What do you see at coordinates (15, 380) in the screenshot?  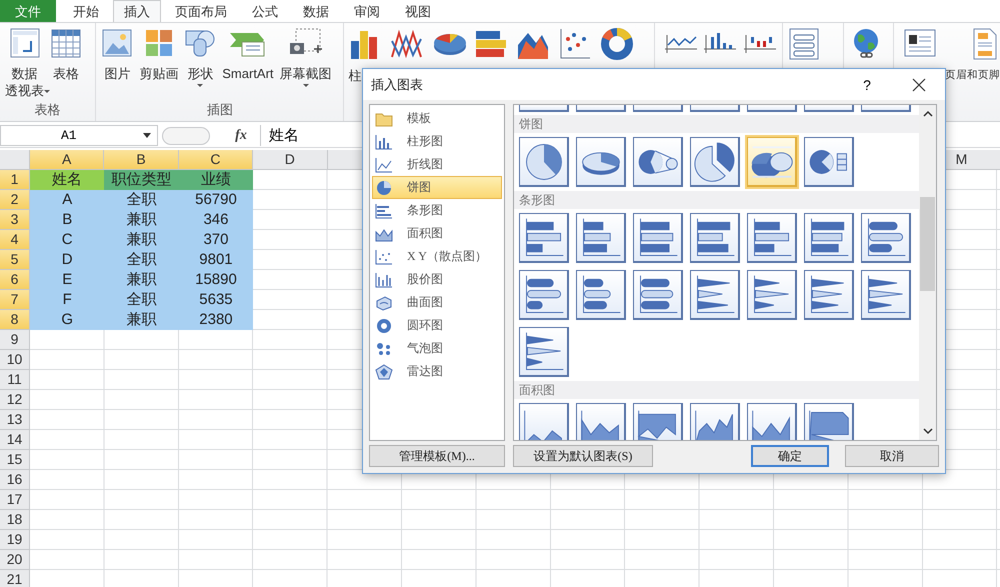 I see `row-header: 11` at bounding box center [15, 380].